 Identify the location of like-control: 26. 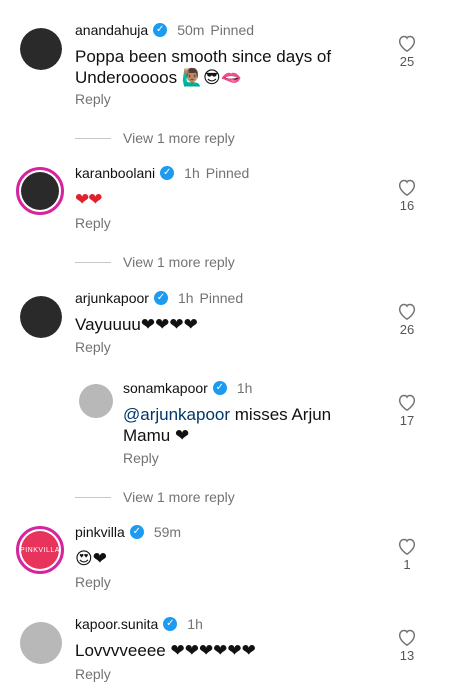
(407, 319).